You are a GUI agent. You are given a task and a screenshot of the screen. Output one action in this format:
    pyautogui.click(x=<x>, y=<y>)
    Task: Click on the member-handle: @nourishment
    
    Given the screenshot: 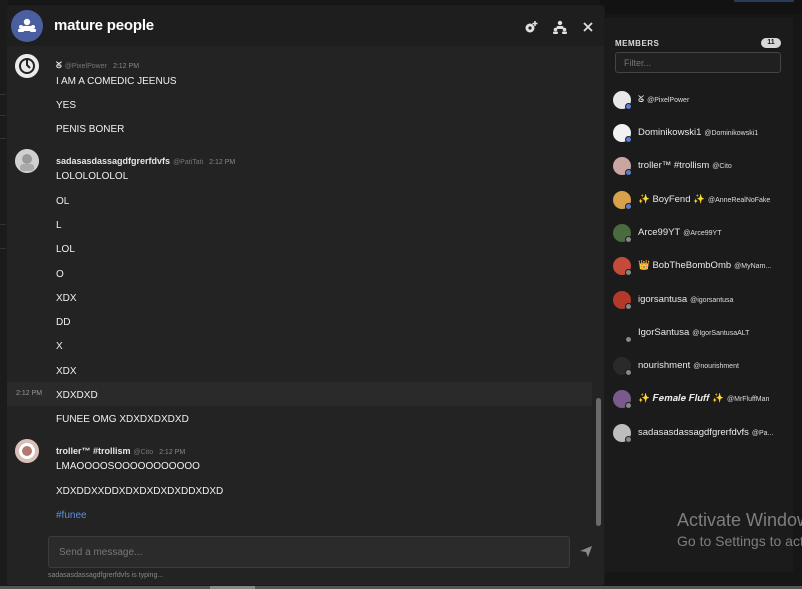 What is the action you would take?
    pyautogui.click(x=716, y=366)
    